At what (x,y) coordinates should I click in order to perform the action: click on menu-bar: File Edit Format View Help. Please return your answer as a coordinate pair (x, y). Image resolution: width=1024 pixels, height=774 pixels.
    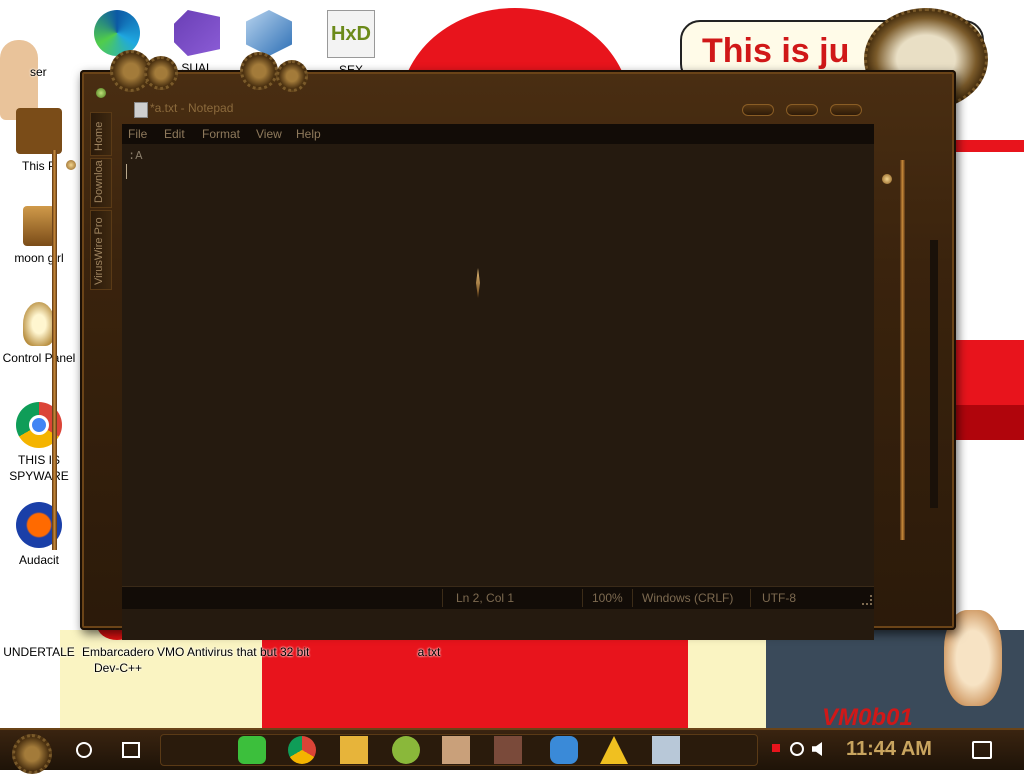
    Looking at the image, I should click on (498, 134).